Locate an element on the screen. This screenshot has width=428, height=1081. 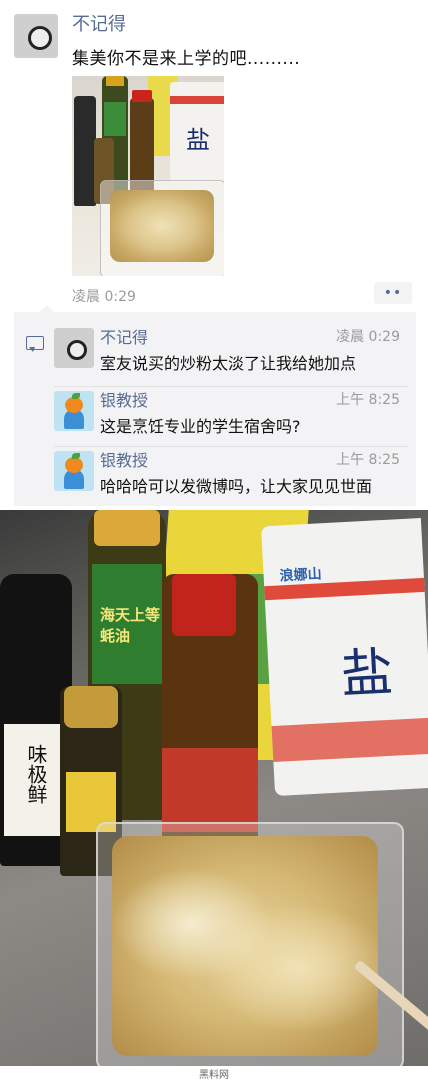
comment-item: 银教授 上午 8:25 这是烹饪专业的学生宿舍吗? is located at coordinates (231, 416).